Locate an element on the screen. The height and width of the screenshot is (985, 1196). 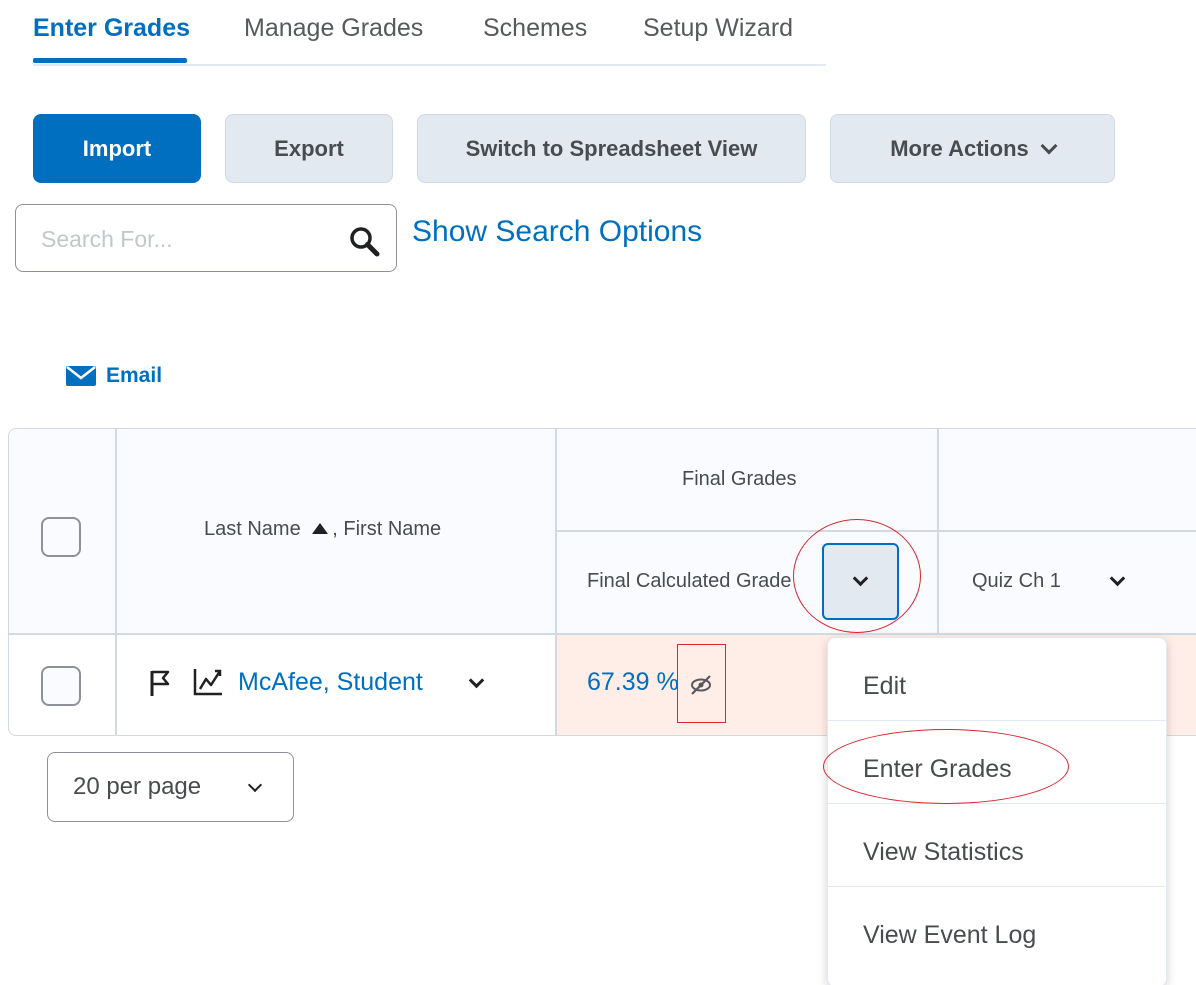
select-all-checkbox is located at coordinates (61, 537).